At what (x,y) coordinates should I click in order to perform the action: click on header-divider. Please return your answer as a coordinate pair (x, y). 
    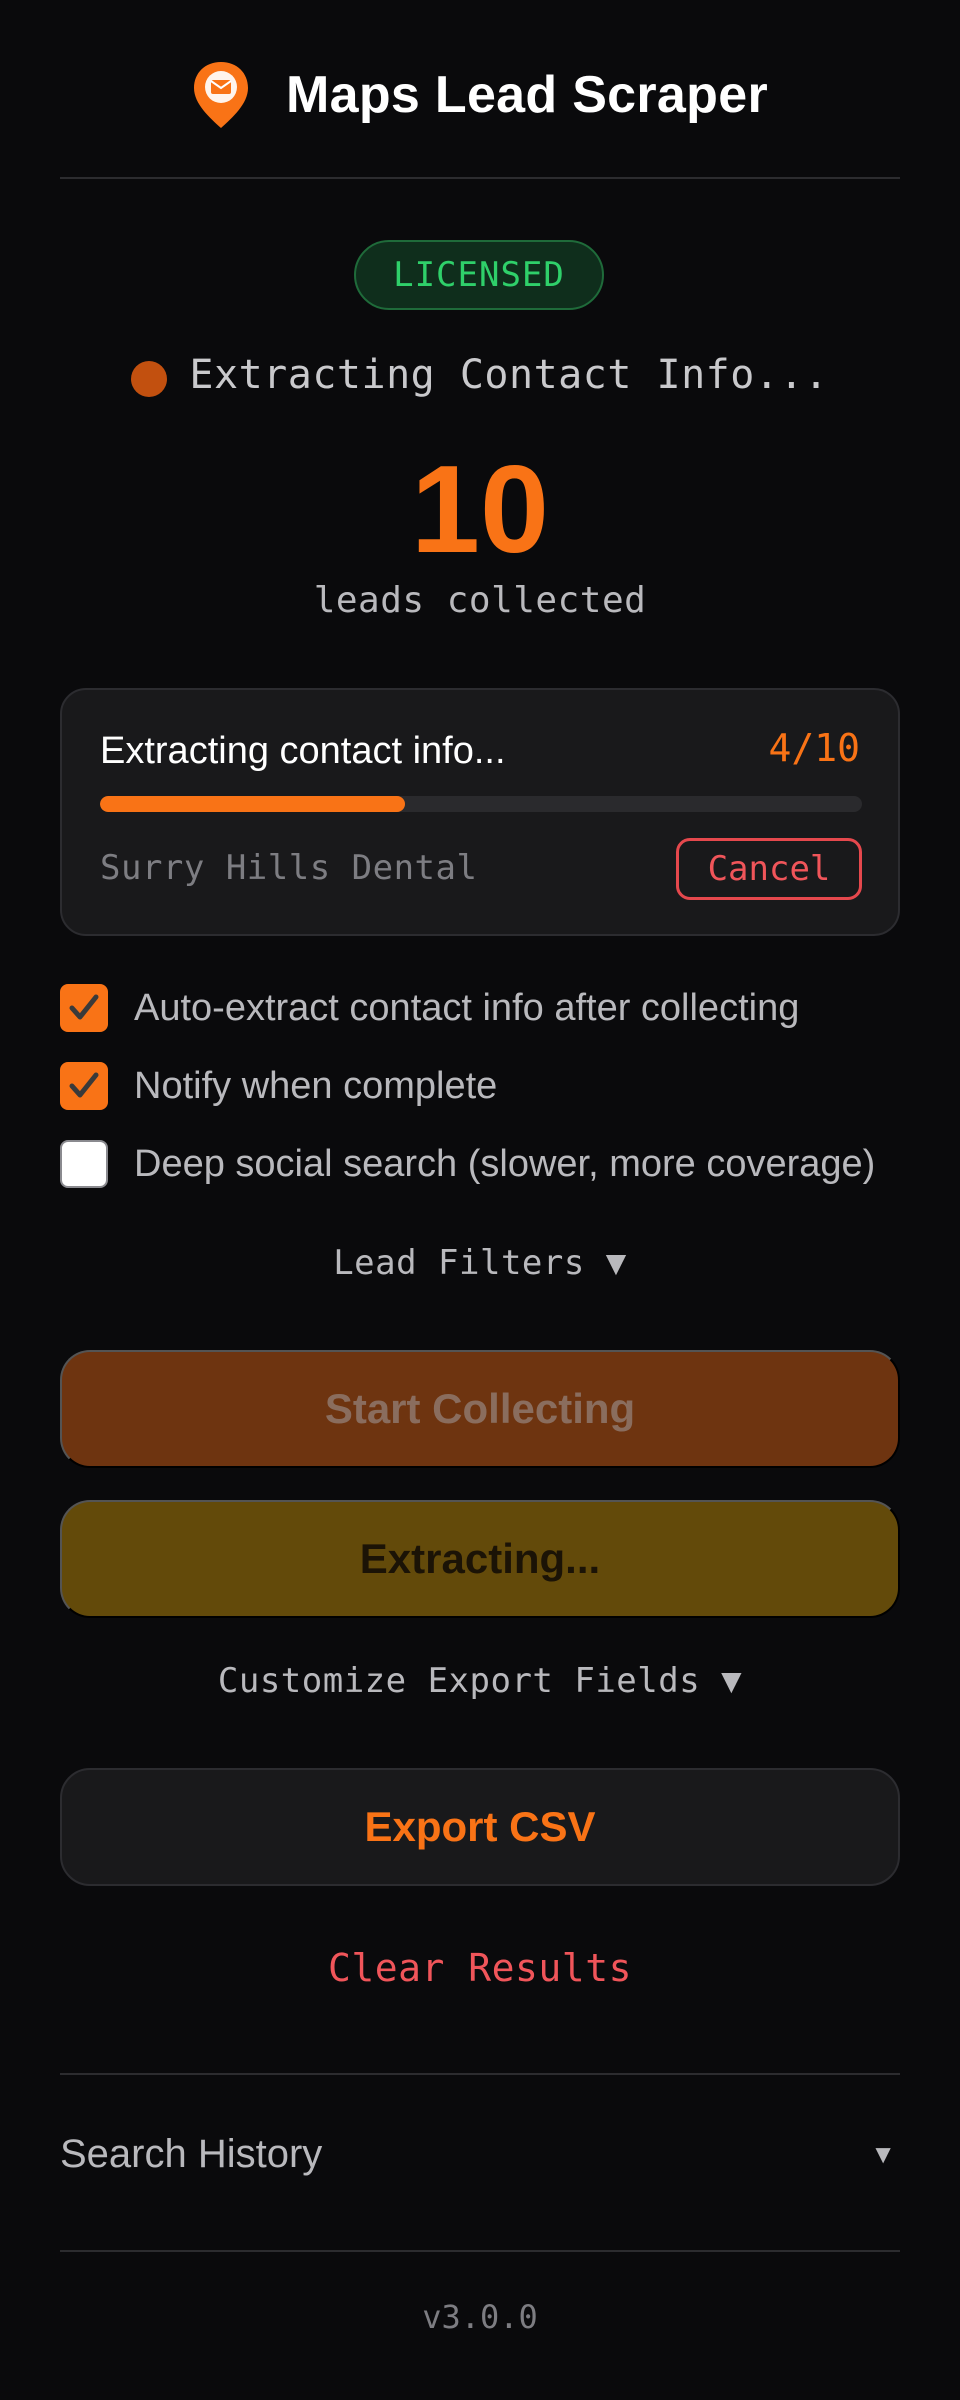
    Looking at the image, I should click on (480, 178).